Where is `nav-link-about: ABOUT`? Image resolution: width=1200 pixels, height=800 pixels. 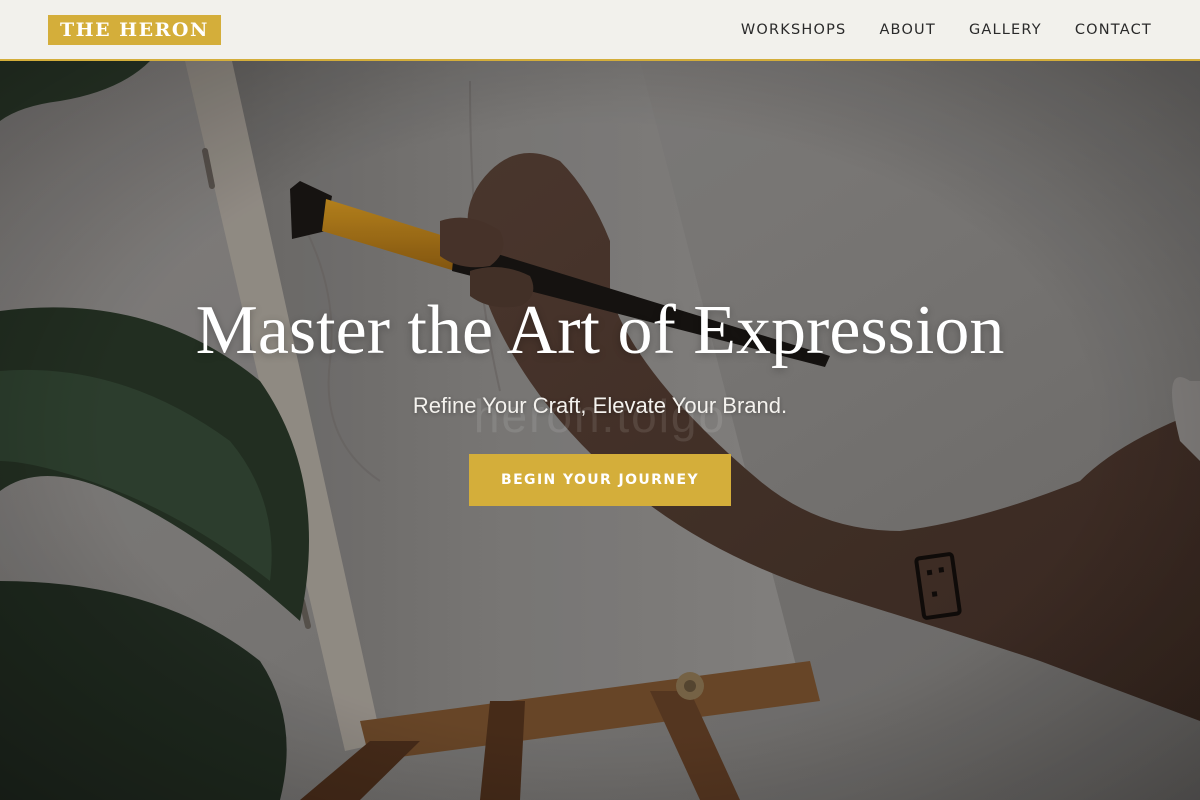
nav-link-about: ABOUT is located at coordinates (907, 30).